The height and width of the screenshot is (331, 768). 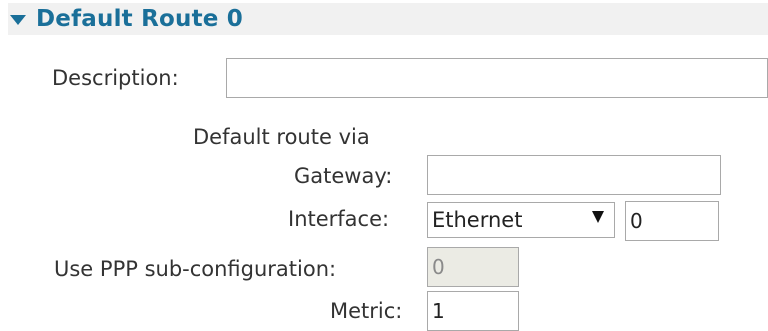 What do you see at coordinates (473, 311) in the screenshot?
I see `metric-input: 1` at bounding box center [473, 311].